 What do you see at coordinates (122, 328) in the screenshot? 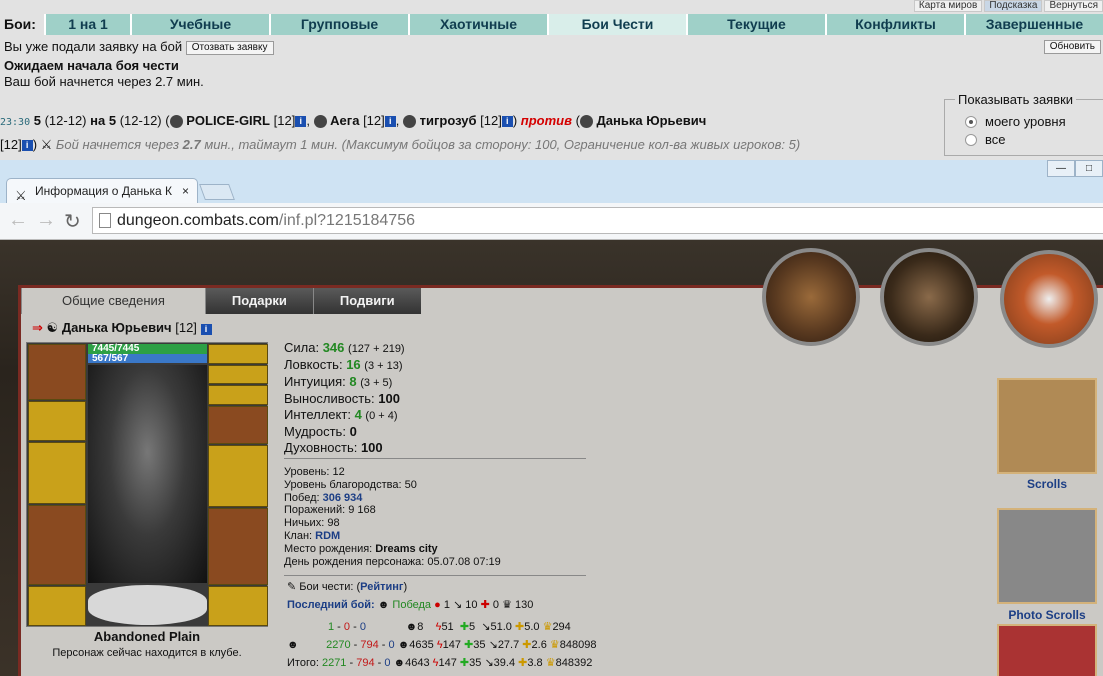
I see `character-header: ⇒ ☯ Данька Юрьевич [12] i` at bounding box center [122, 328].